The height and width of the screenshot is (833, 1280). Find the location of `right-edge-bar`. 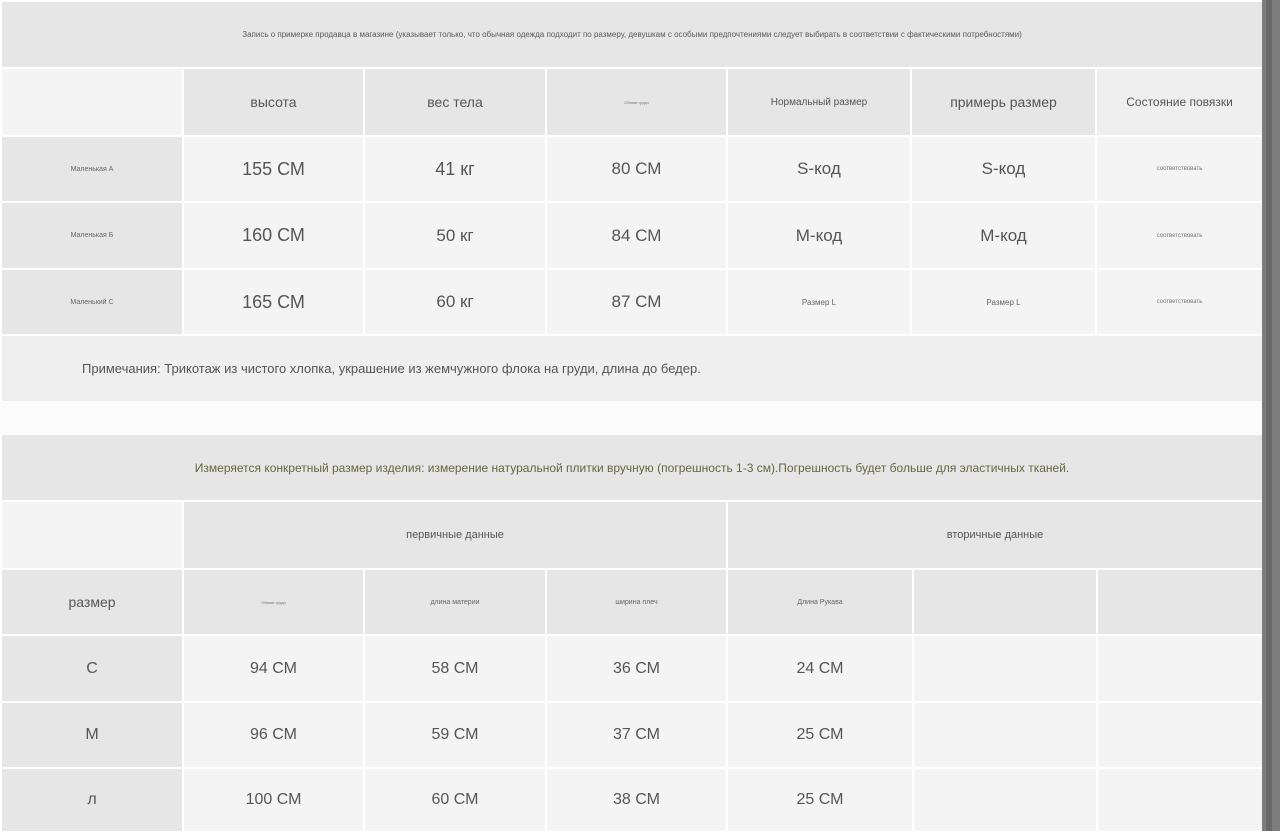

right-edge-bar is located at coordinates (1271, 415).